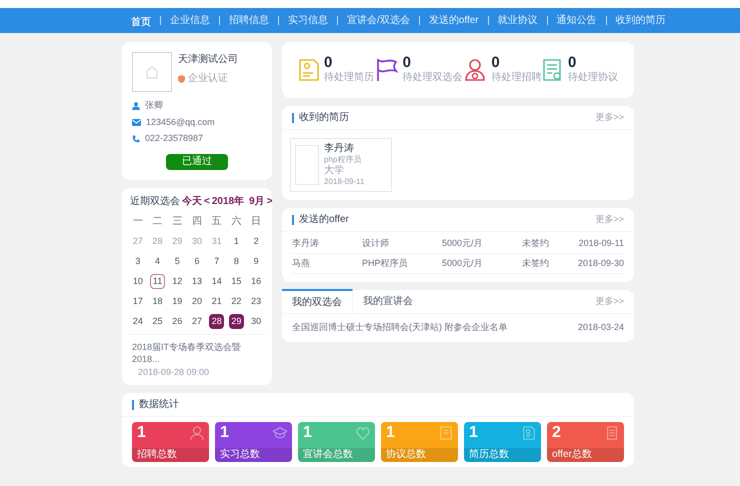 Image resolution: width=740 pixels, height=486 pixels. I want to click on calendar-day: 3, so click(138, 261).